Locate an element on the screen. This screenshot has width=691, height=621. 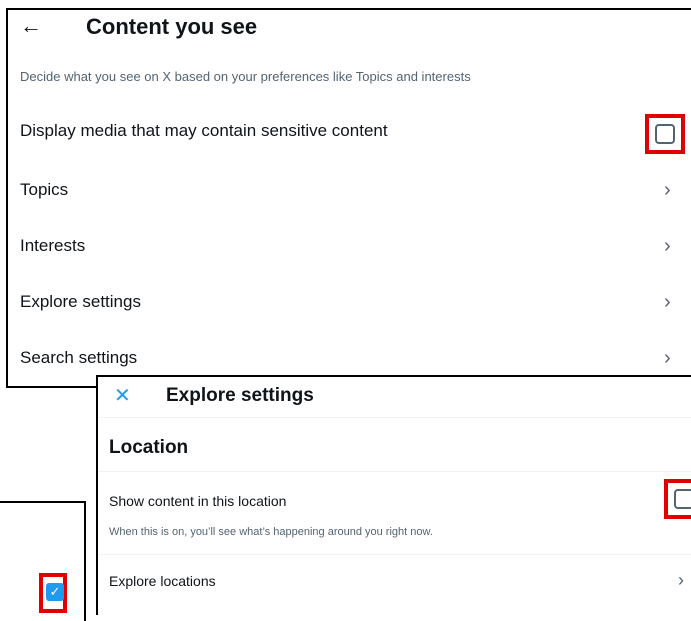
close-icon: ✕ is located at coordinates (122, 396).